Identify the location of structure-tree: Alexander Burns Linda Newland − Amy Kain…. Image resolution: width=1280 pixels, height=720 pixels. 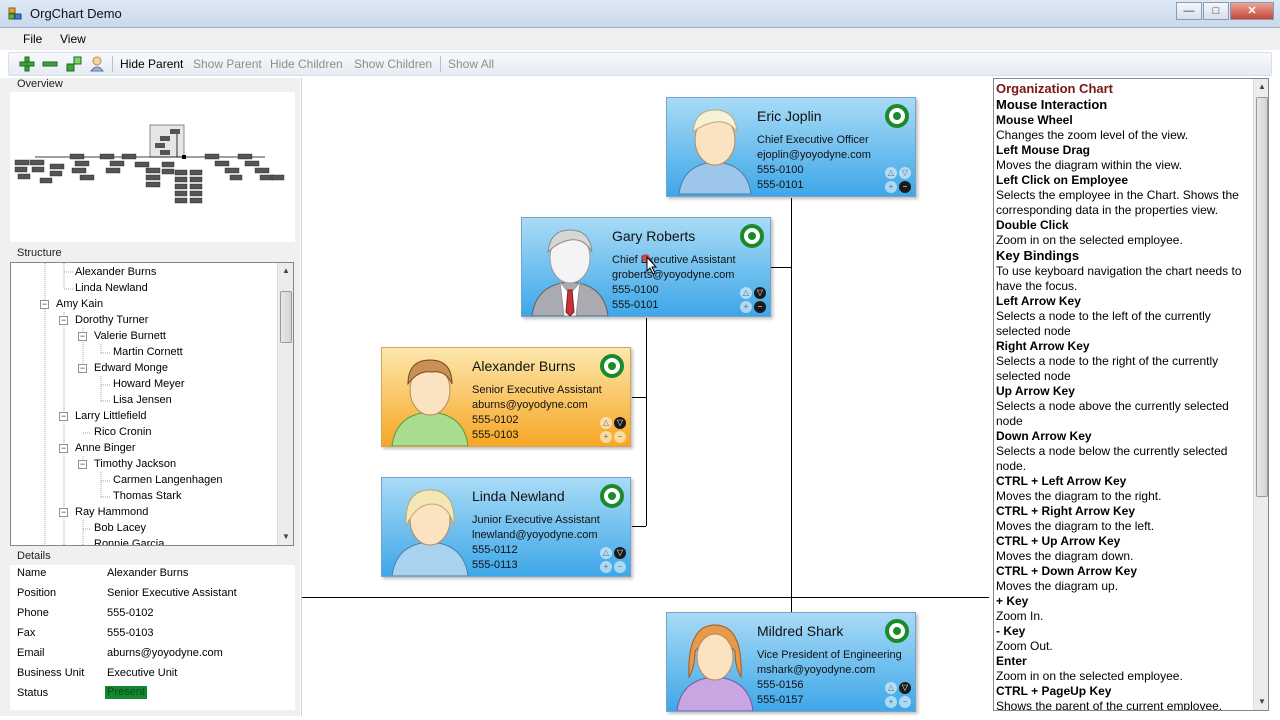
(152, 404).